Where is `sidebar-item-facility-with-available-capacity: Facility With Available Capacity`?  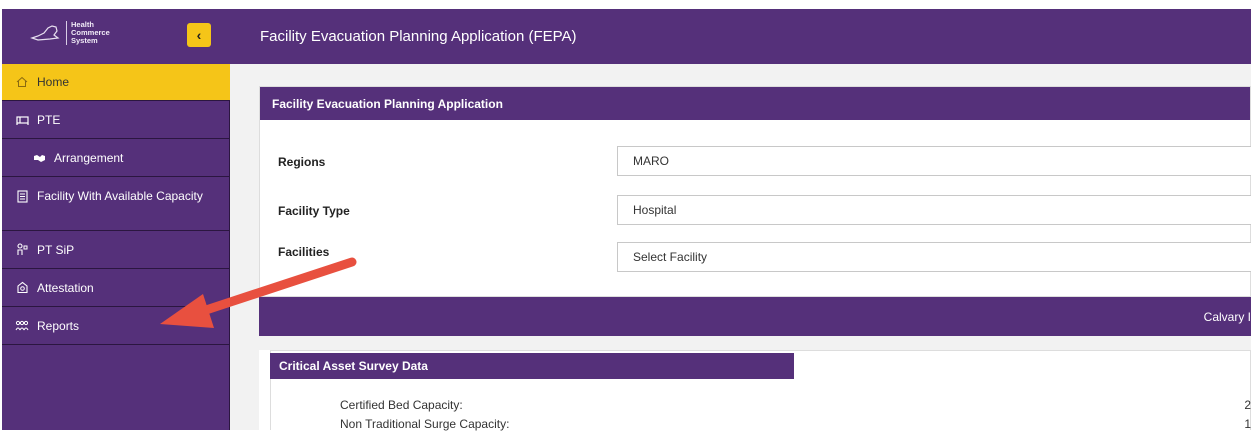 sidebar-item-facility-with-available-capacity: Facility With Available Capacity is located at coordinates (116, 204).